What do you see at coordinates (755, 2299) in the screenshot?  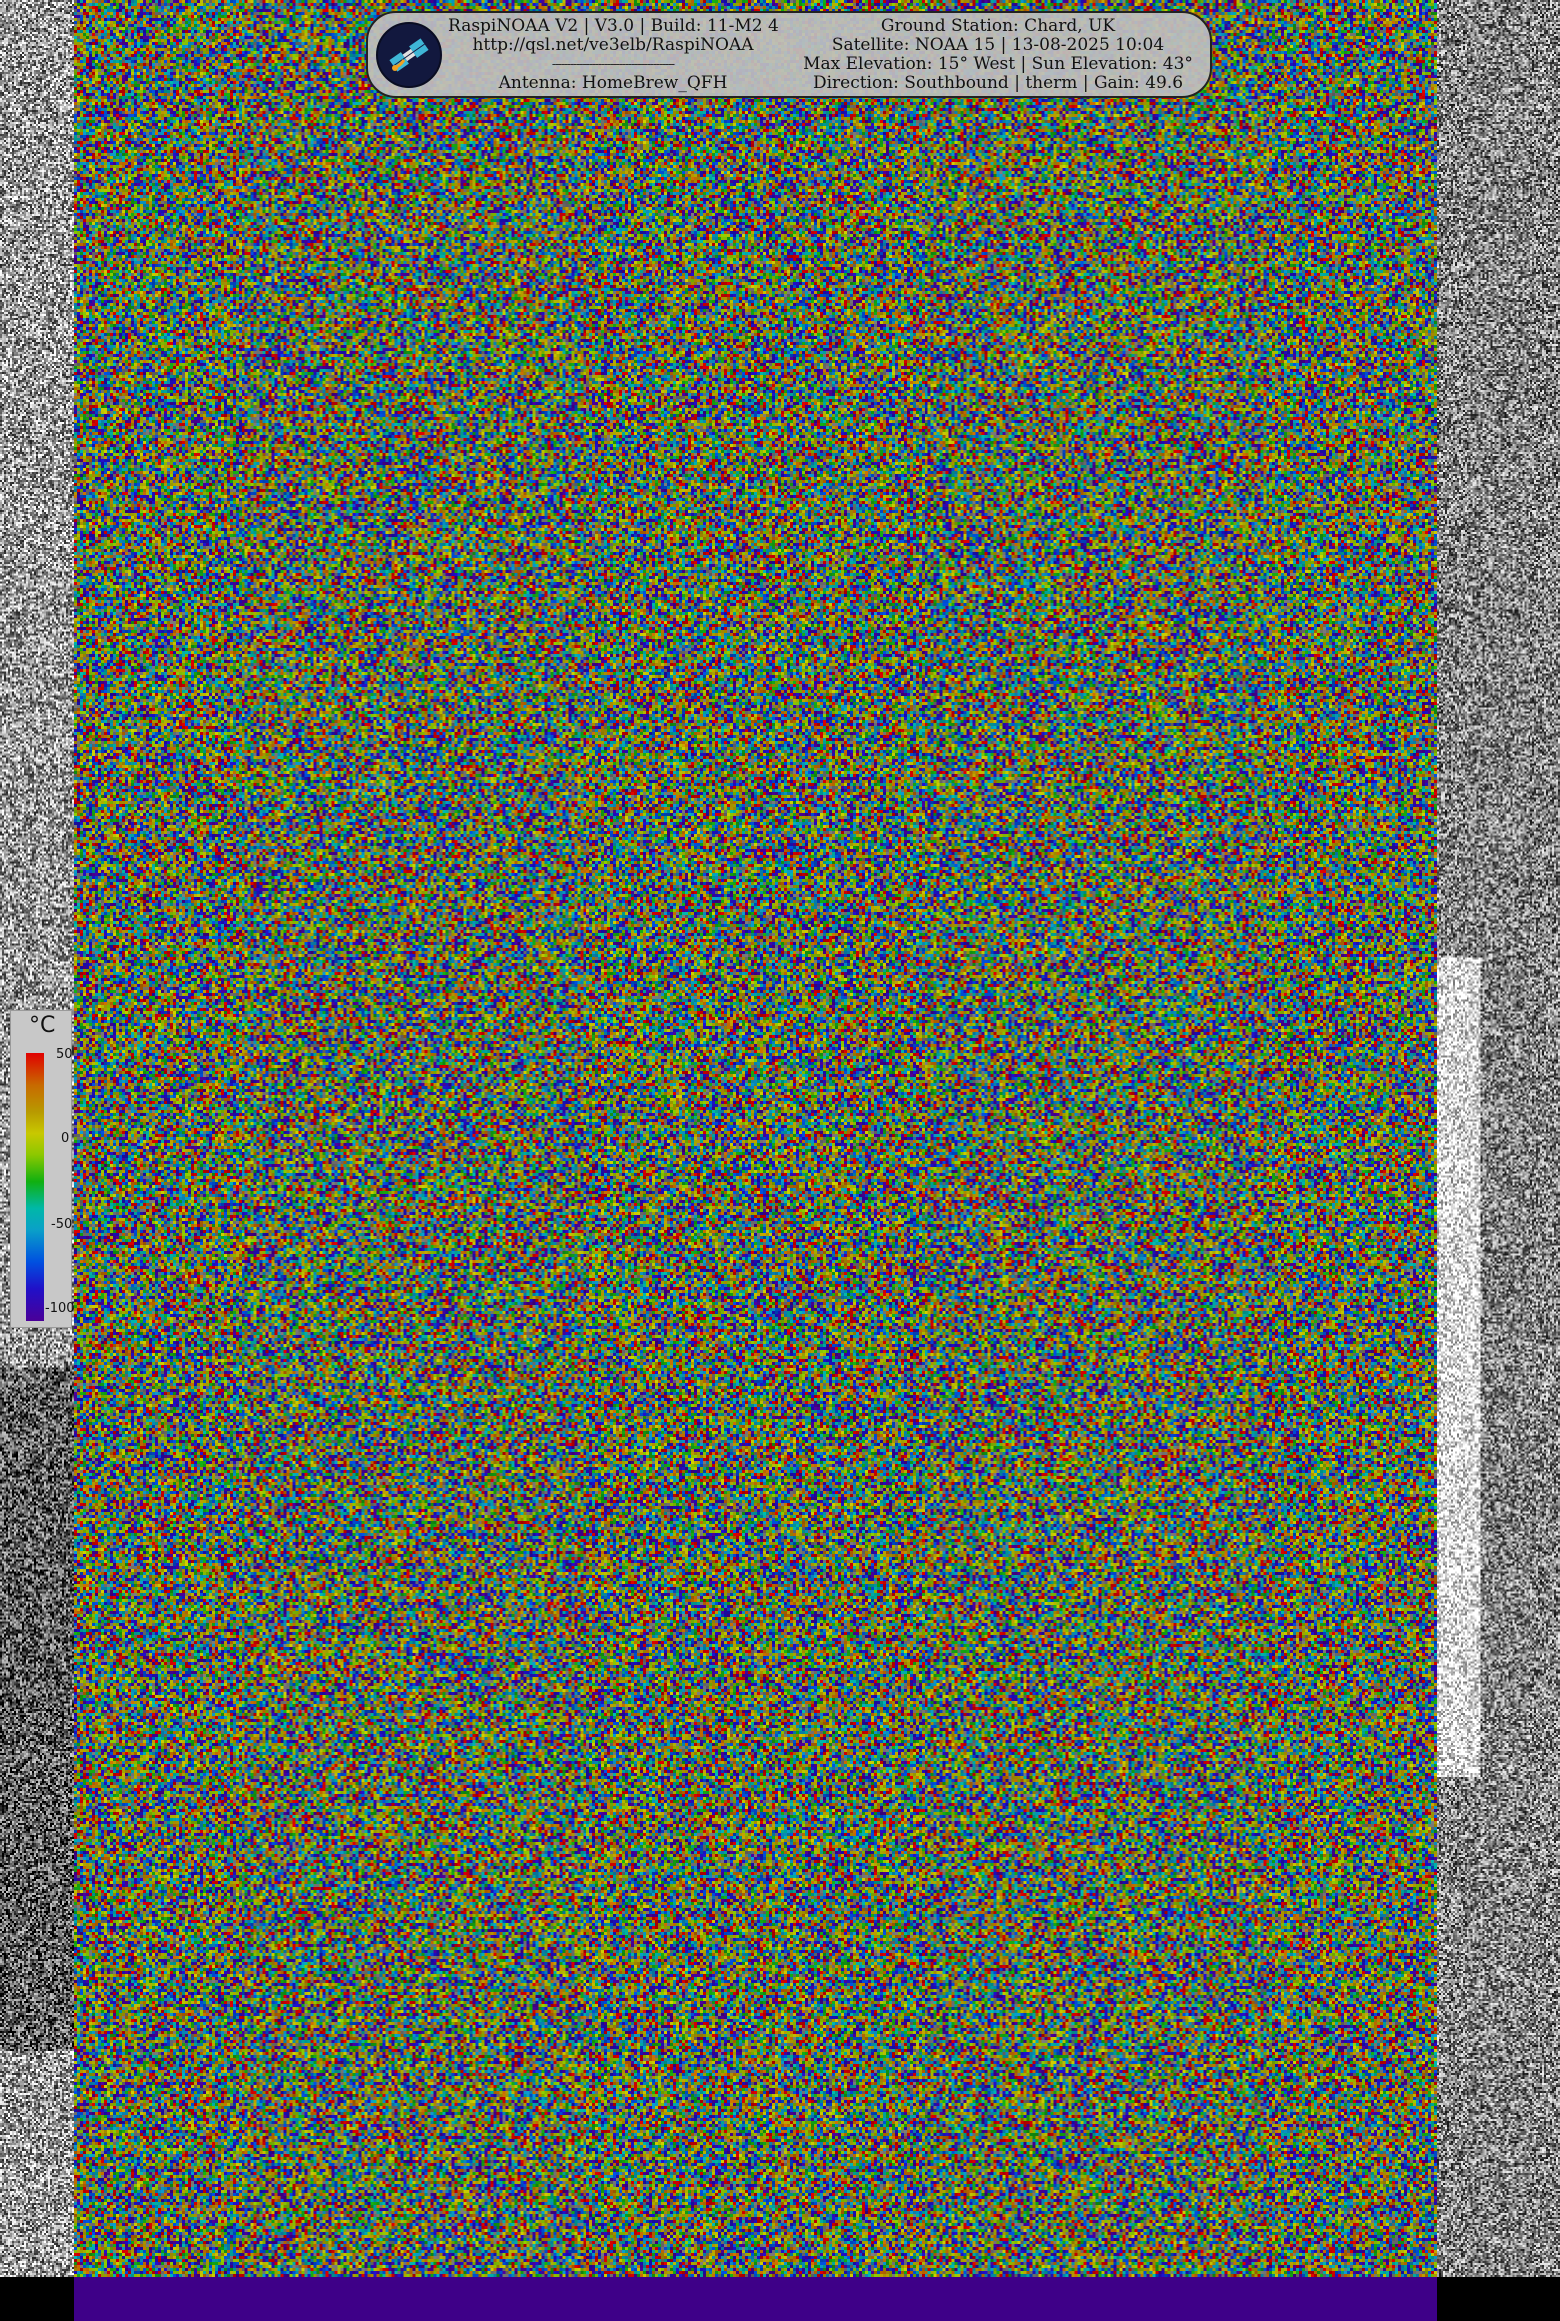 I see `bottom-color-bar` at bounding box center [755, 2299].